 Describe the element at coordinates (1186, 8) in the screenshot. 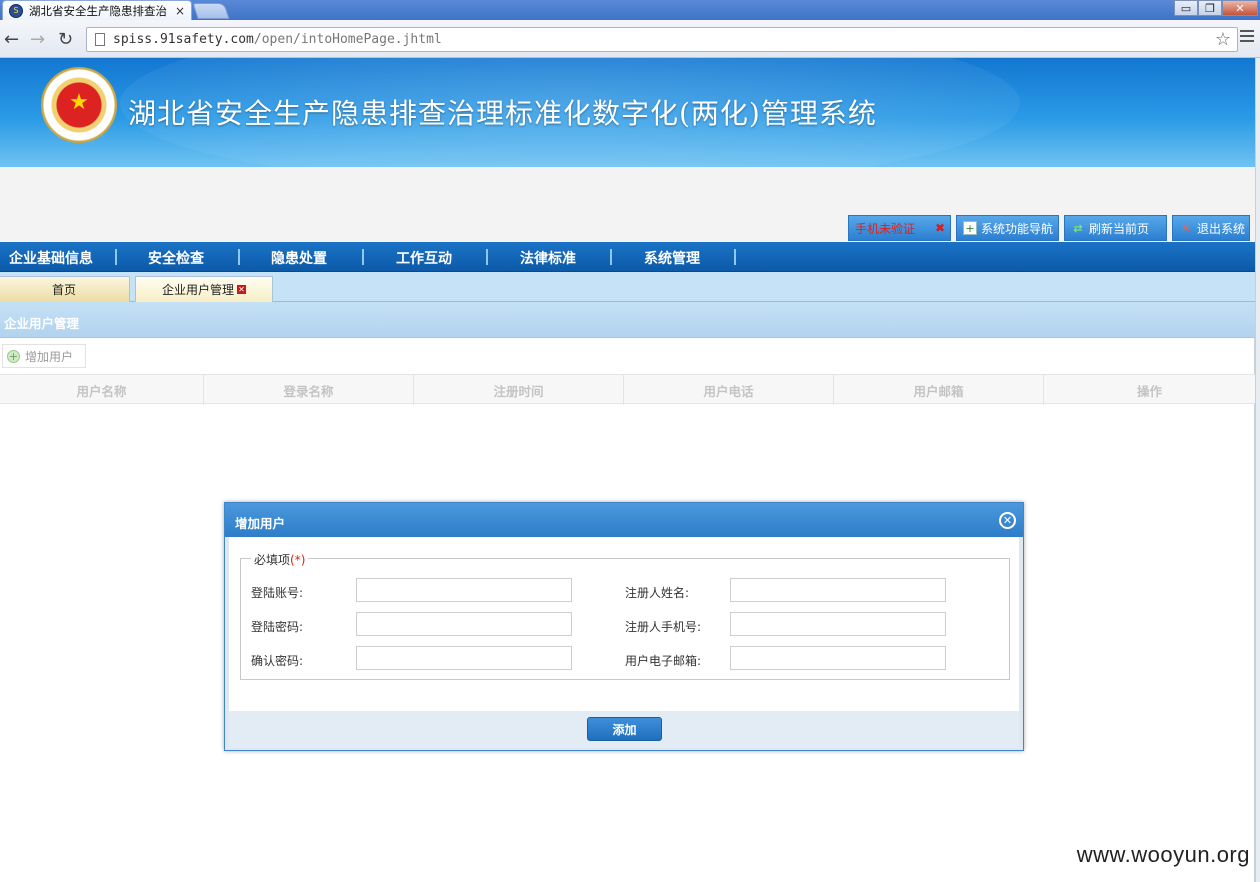

I see `minimize-icon: ▭` at that location.